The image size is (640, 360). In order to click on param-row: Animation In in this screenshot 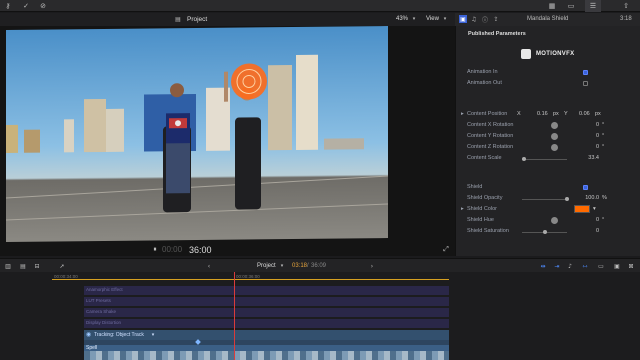, I will do `click(552, 73)`.